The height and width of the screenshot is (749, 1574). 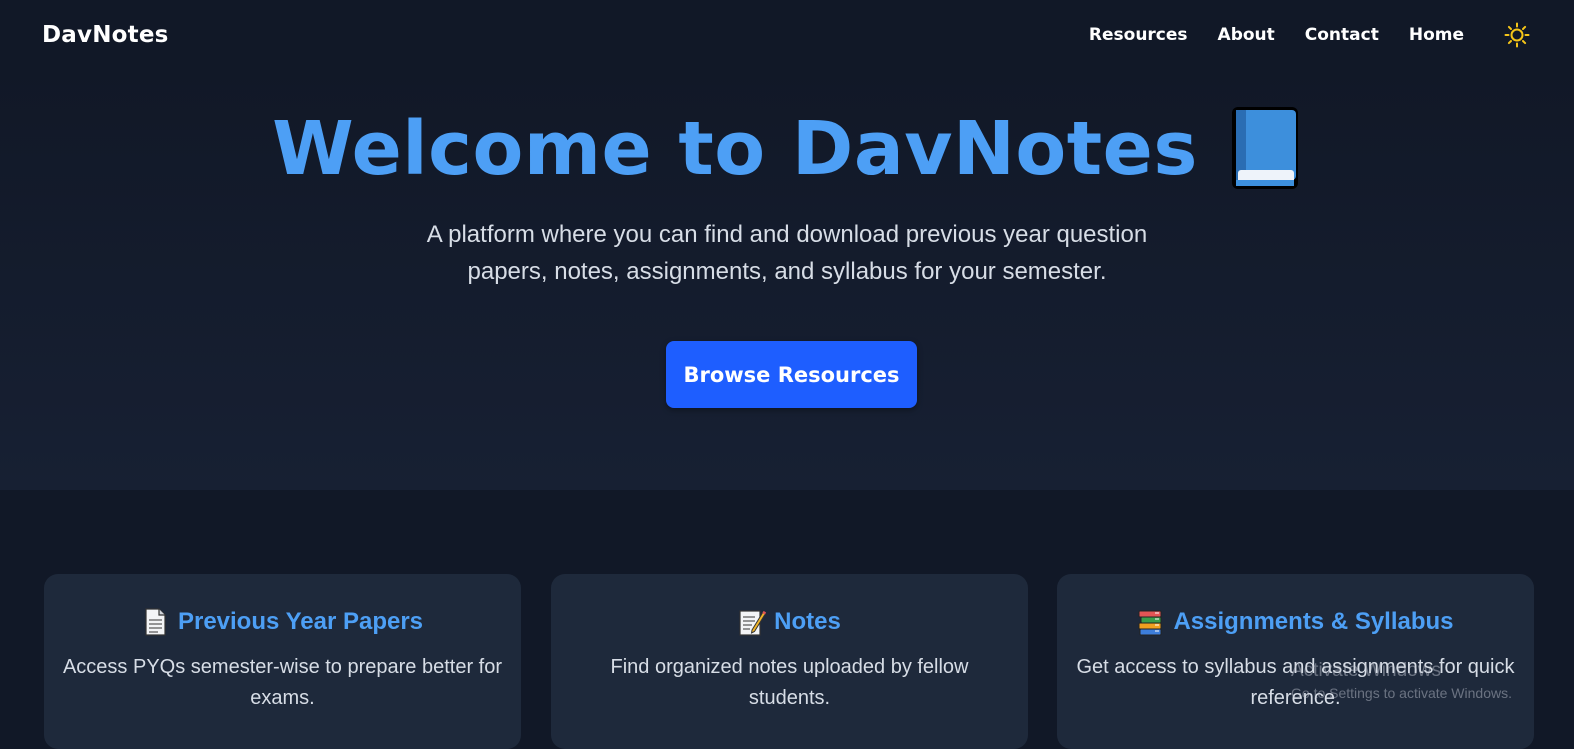 I want to click on nav-links: Resources About Contact Home, so click(x=1295, y=35).